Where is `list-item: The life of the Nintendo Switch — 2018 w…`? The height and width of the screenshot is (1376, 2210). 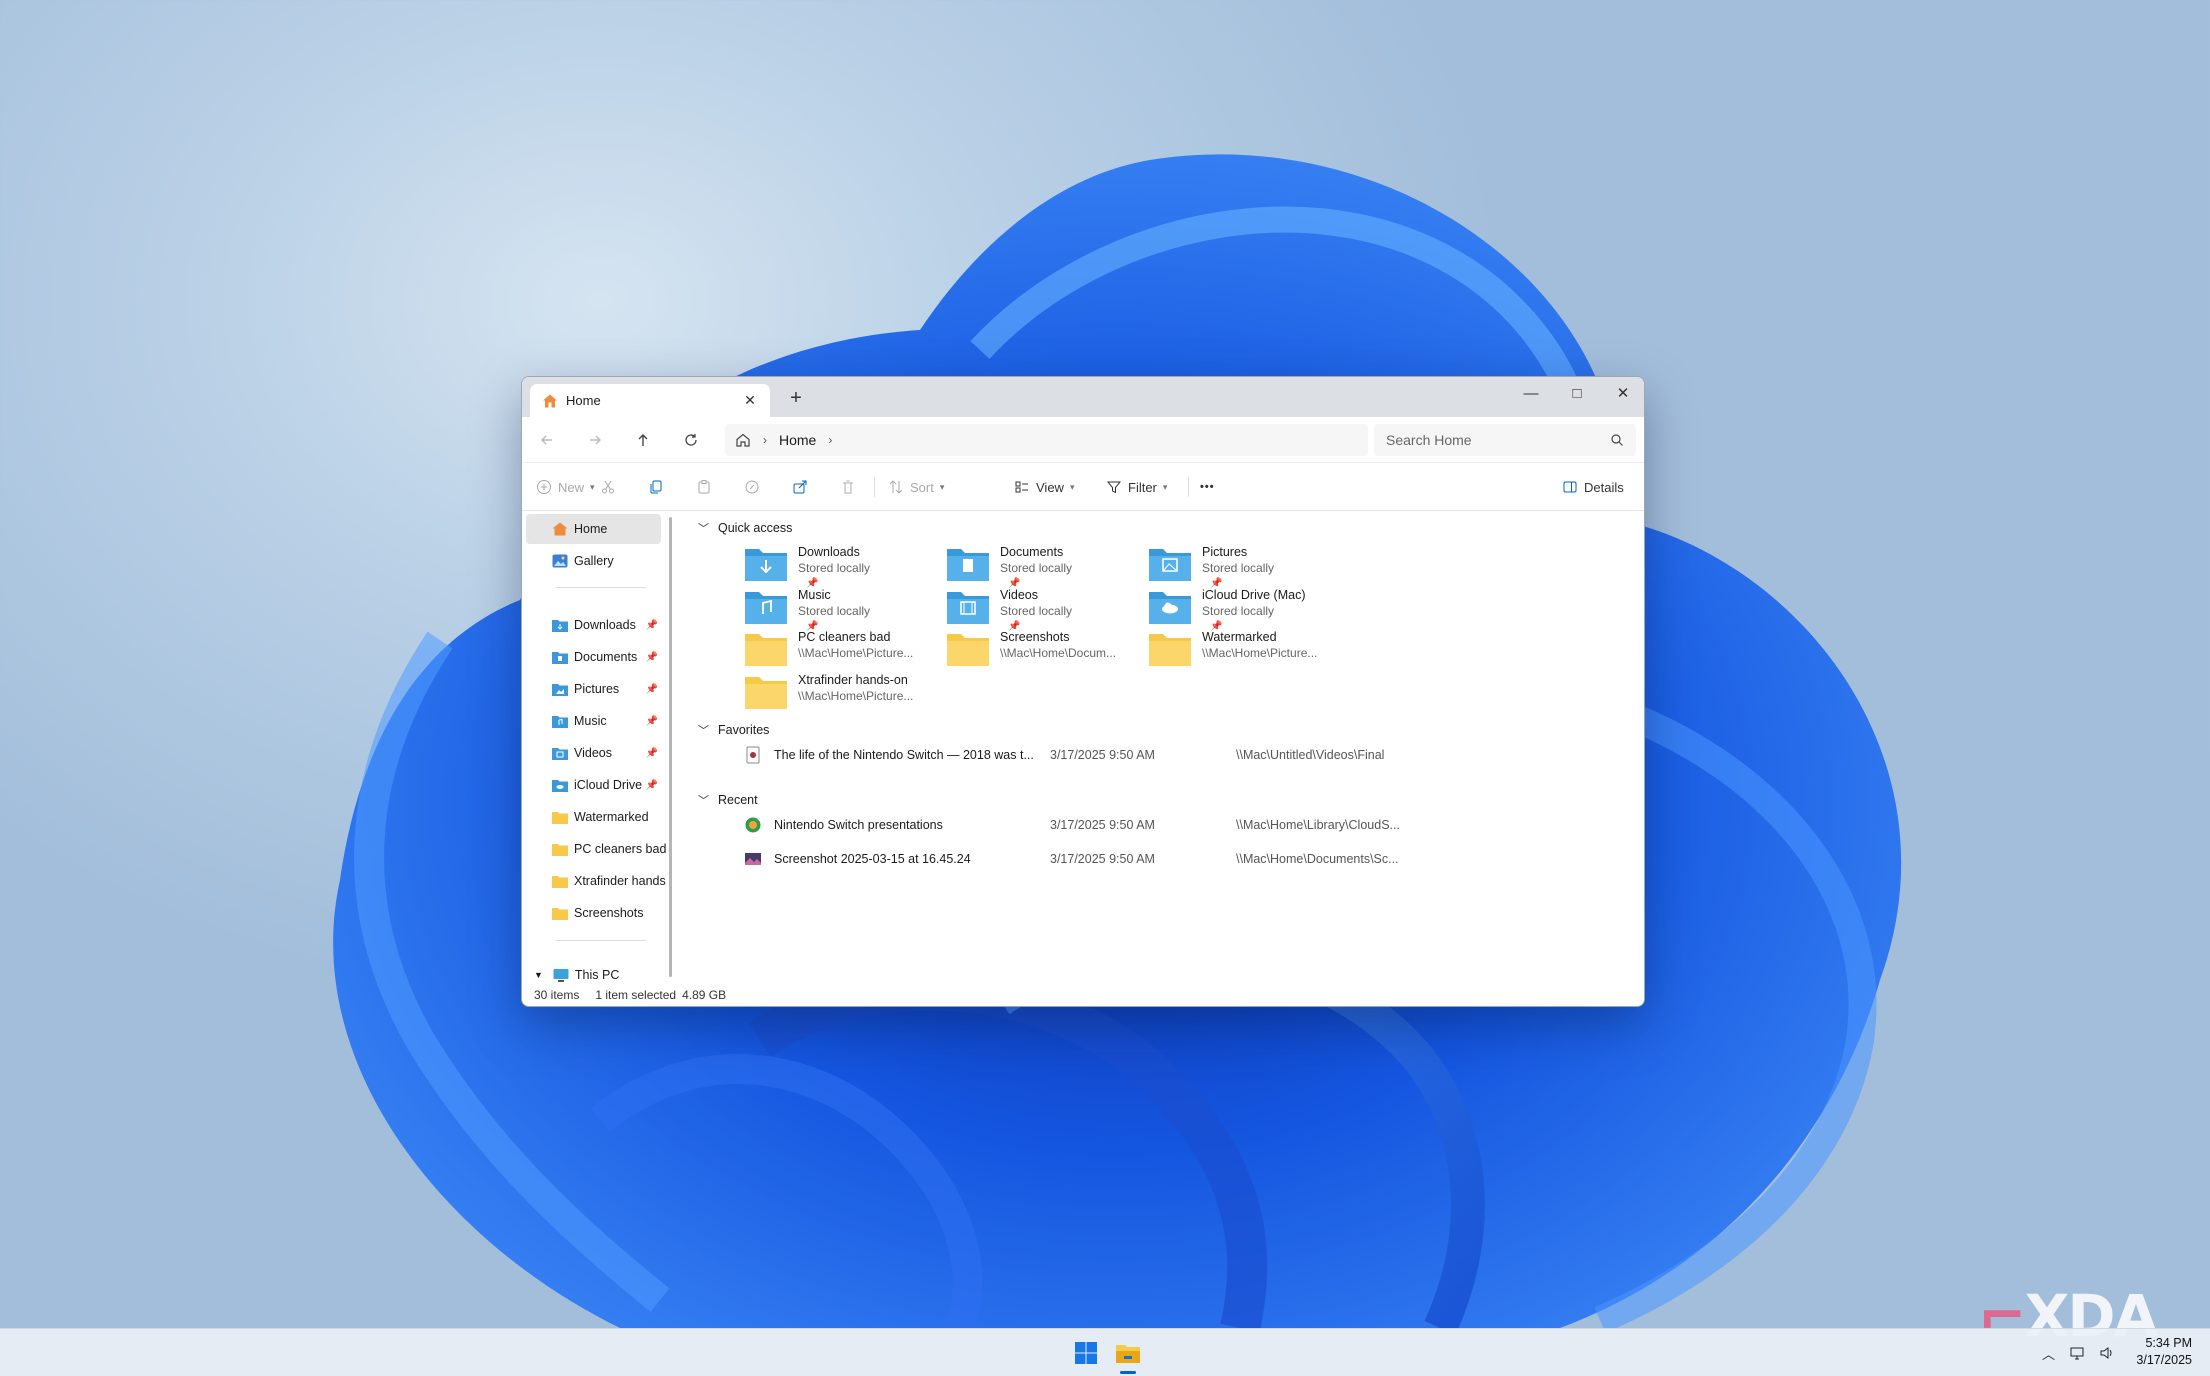
list-item: The life of the Nintendo Switch — 2018 w… is located at coordinates (1194, 755).